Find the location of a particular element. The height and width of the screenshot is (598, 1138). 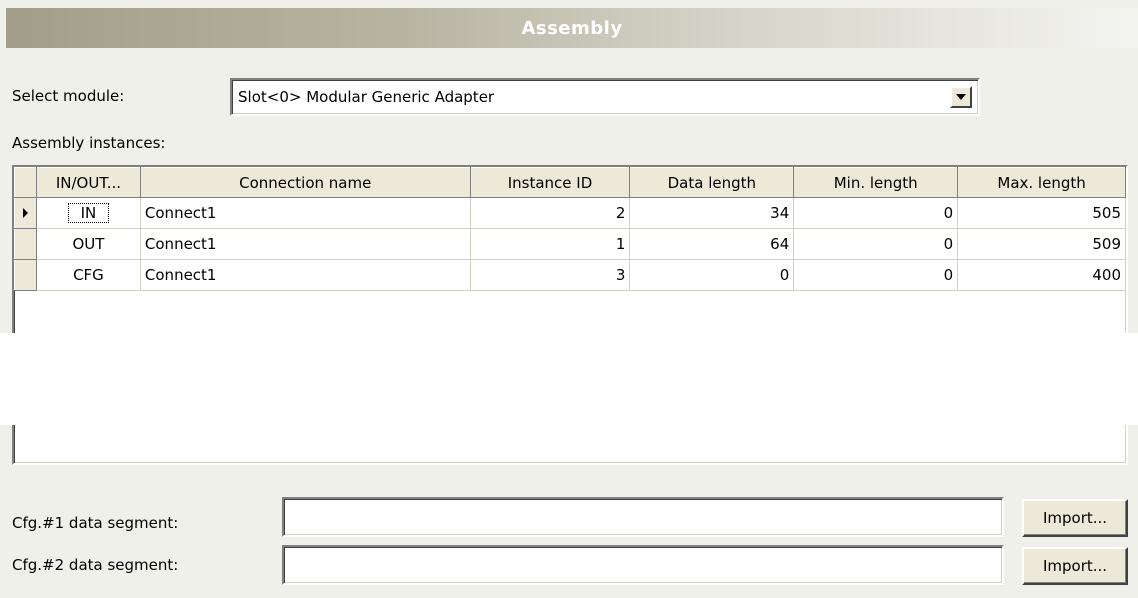

io-cell: CFG is located at coordinates (88, 275).